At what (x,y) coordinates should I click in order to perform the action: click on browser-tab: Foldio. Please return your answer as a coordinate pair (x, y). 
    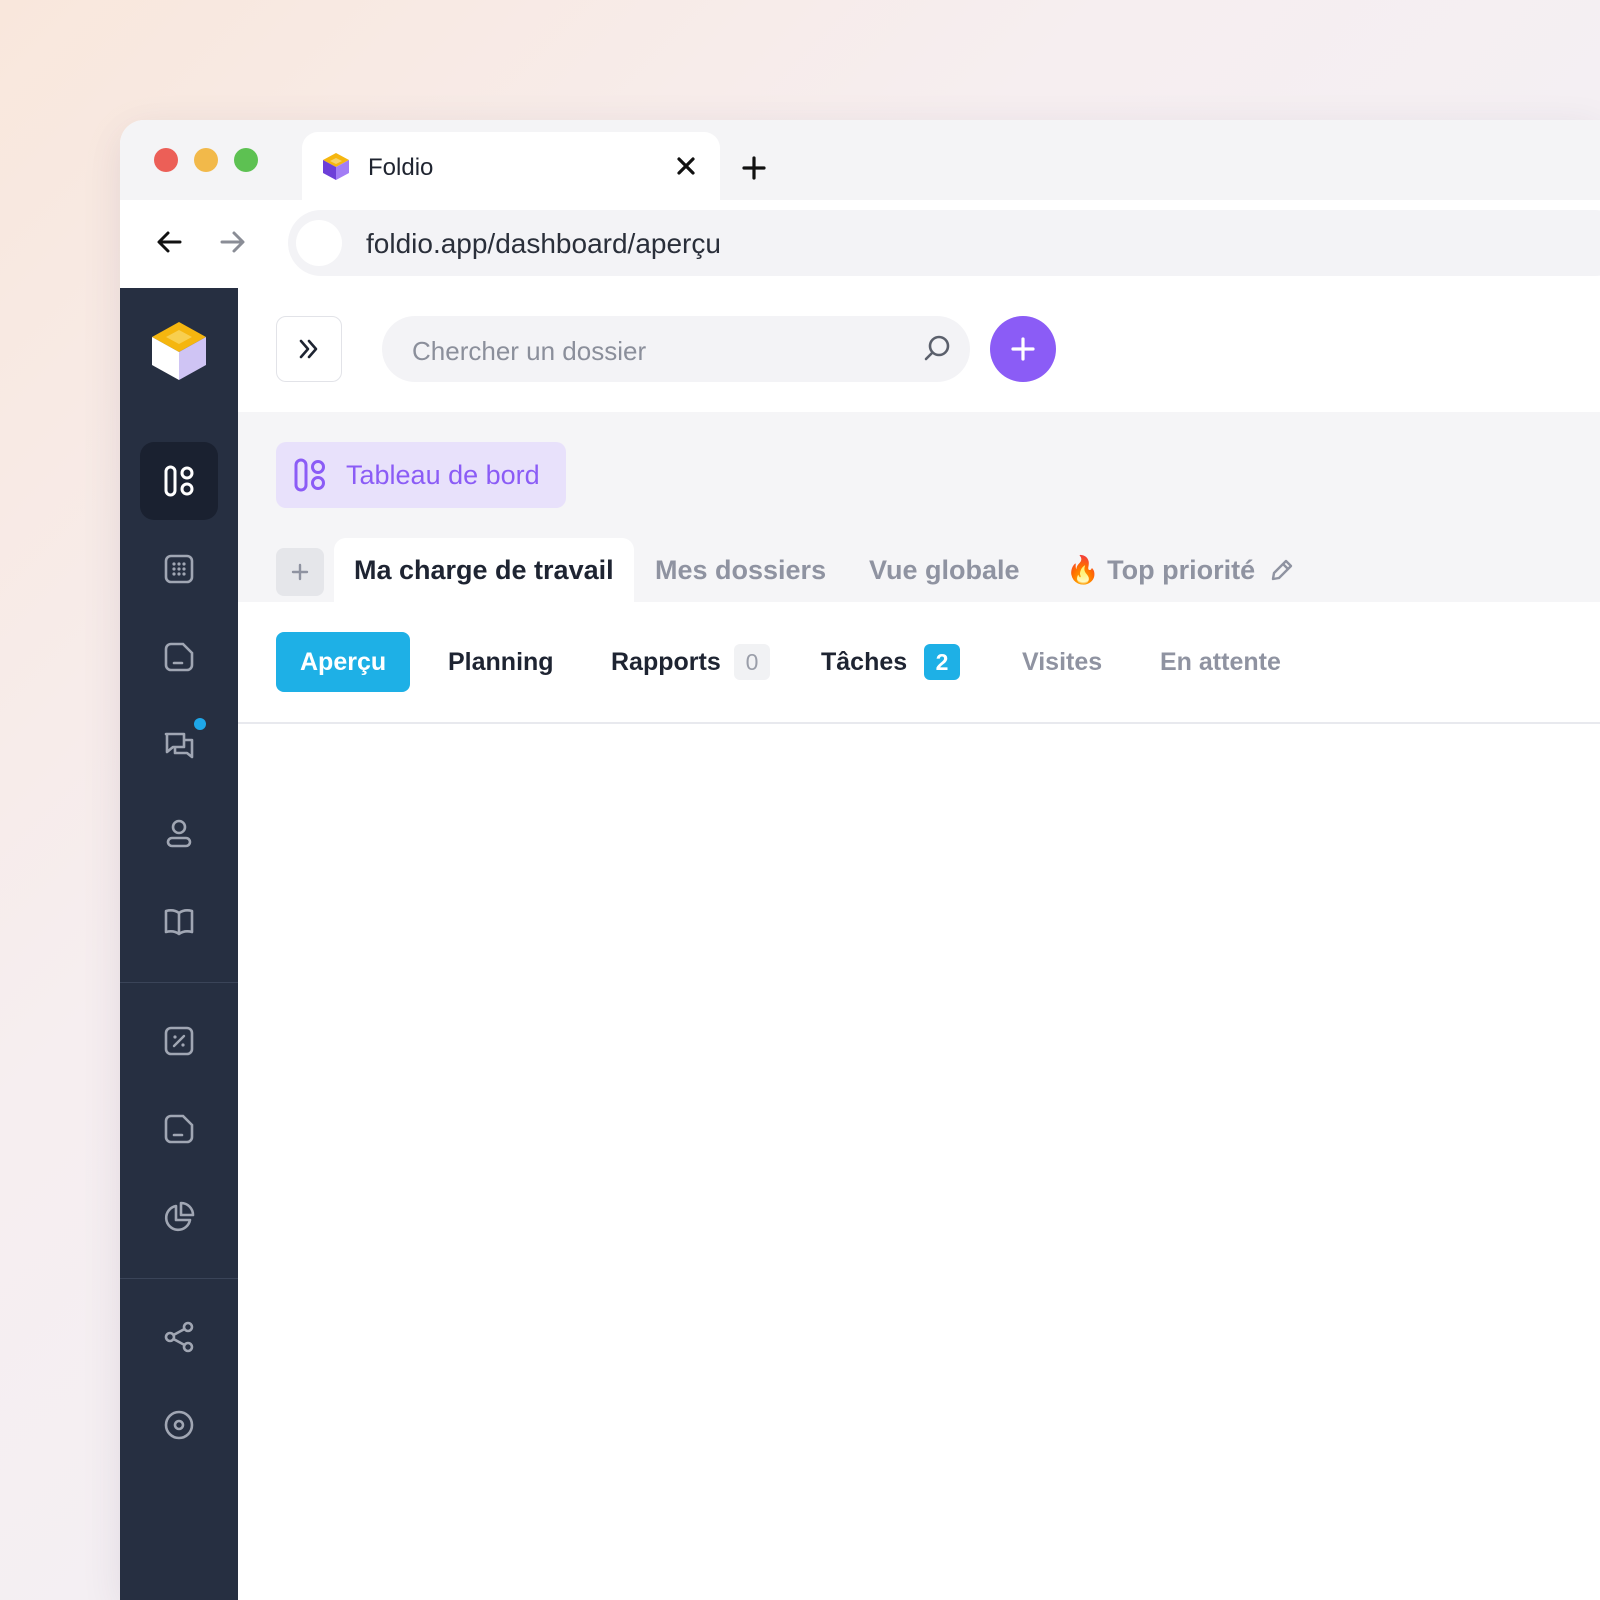
    Looking at the image, I should click on (511, 166).